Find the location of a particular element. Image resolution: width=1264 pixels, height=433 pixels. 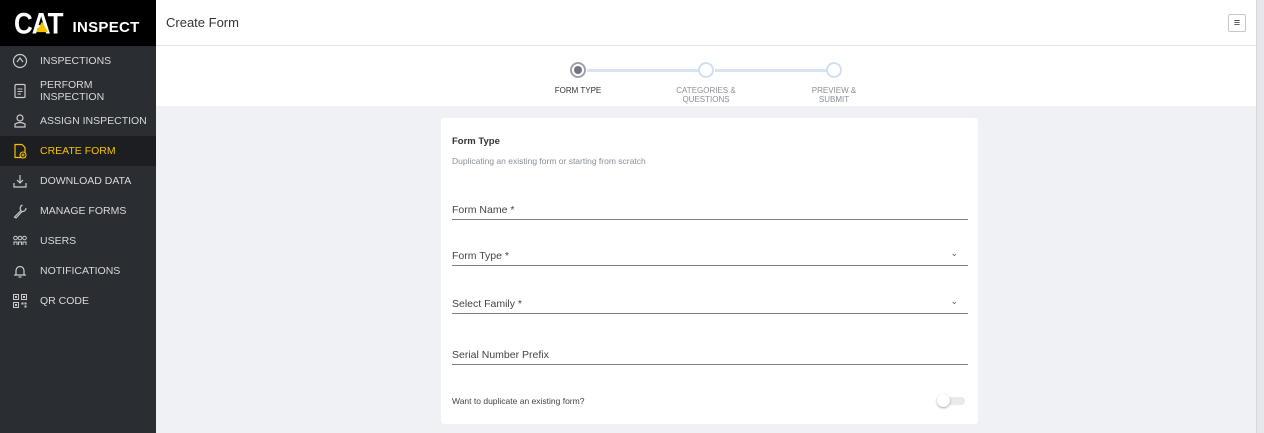

form-type-label: Form Type * is located at coordinates (480, 256).